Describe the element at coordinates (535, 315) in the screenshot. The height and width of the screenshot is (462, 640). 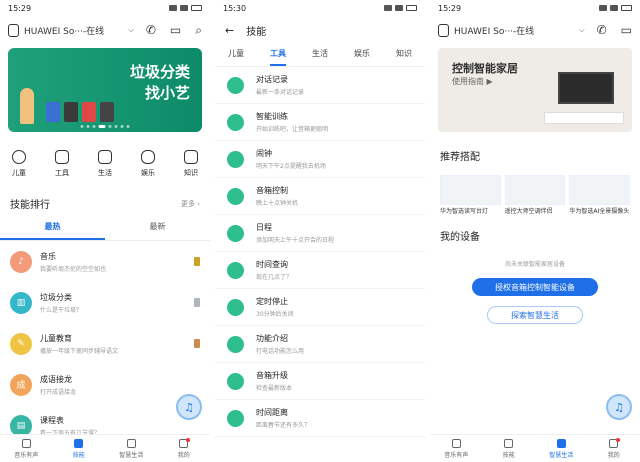
I see `explore-smart-life-button: 探索智慧生活` at that location.